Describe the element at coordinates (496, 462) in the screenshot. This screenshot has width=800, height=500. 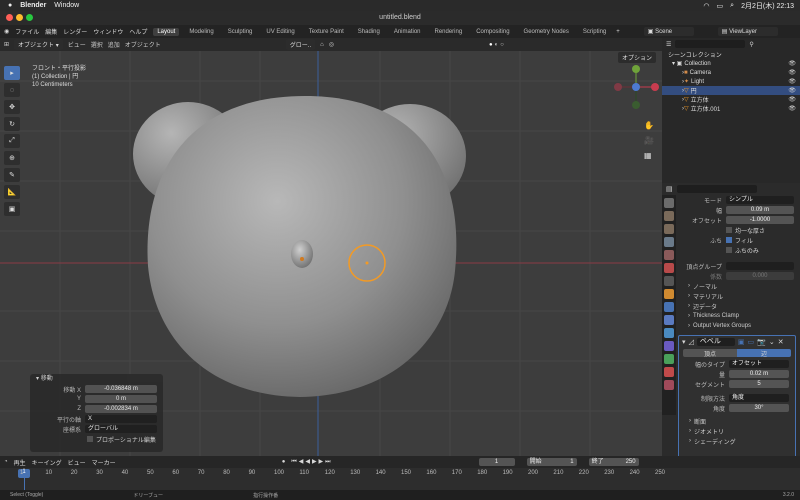
I see `current-frame-field: 1` at that location.